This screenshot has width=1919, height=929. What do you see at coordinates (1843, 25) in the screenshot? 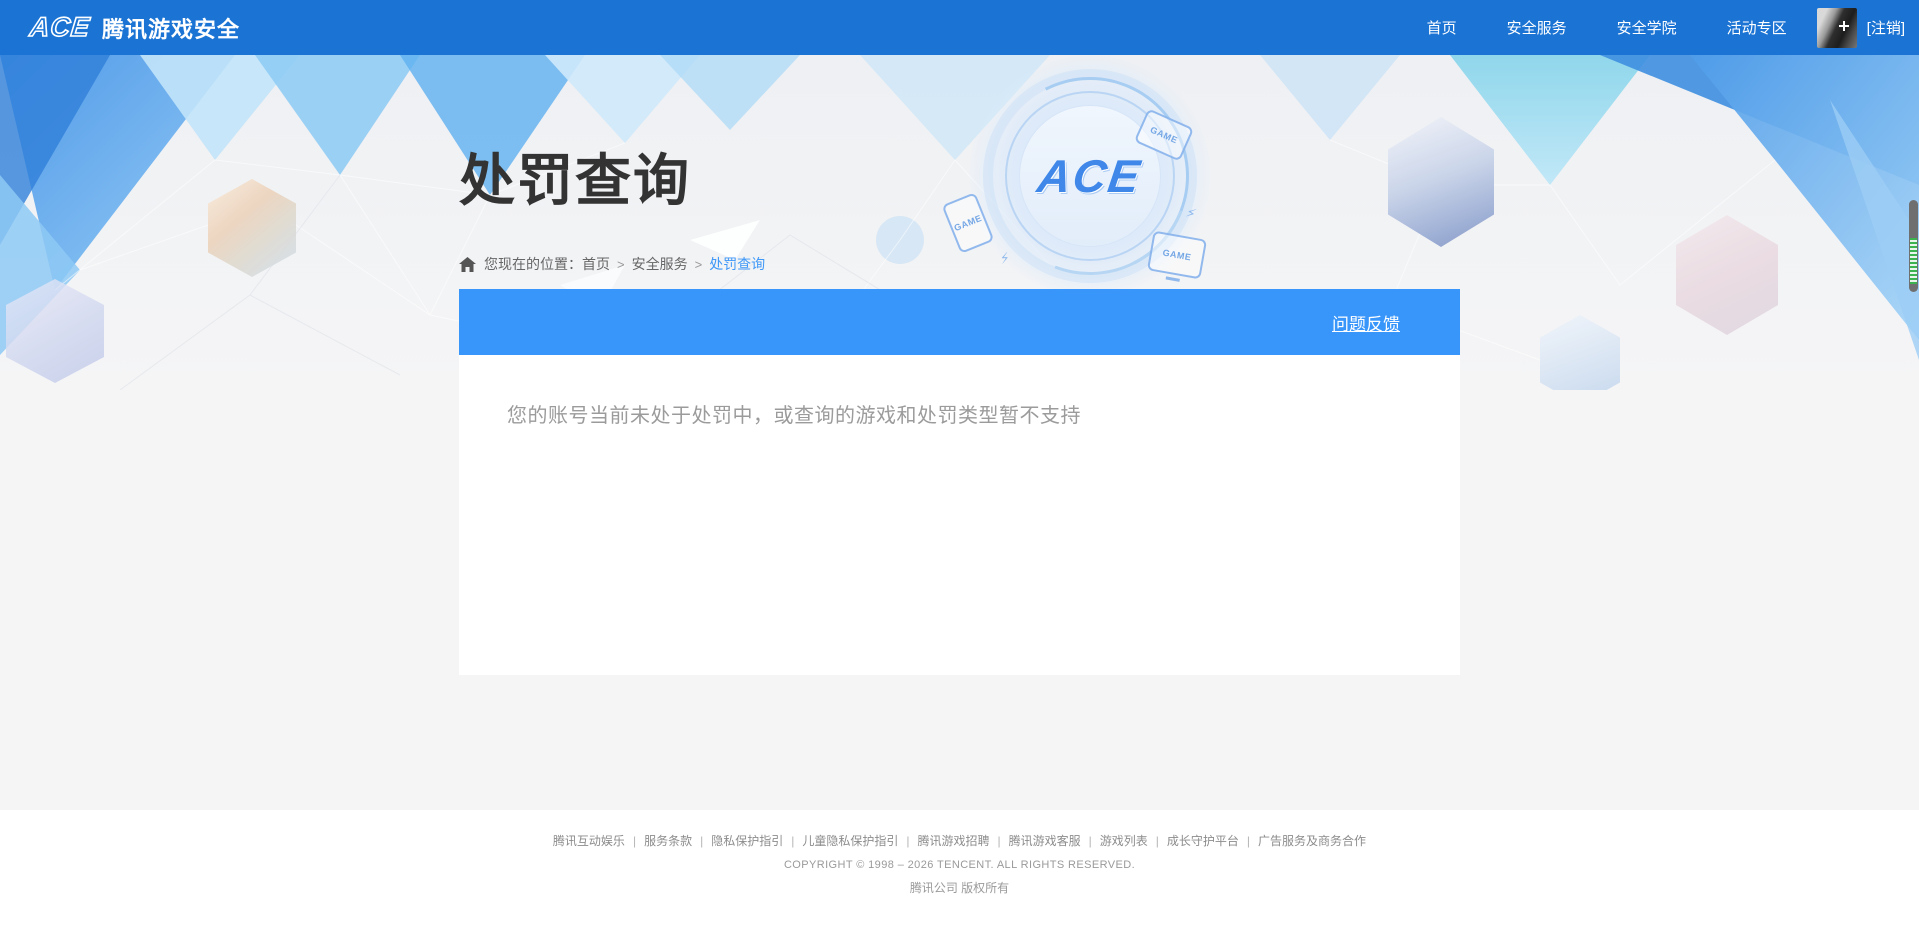
I see `avatar-detail` at bounding box center [1843, 25].